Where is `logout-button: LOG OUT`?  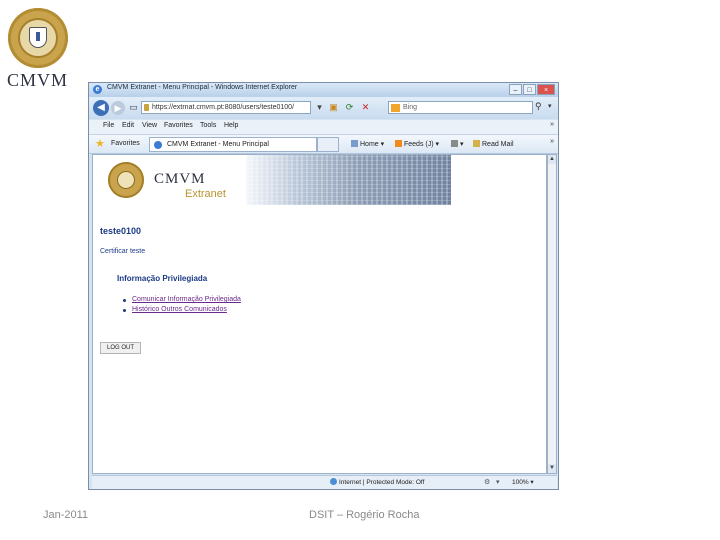
logout-button: LOG OUT is located at coordinates (120, 348).